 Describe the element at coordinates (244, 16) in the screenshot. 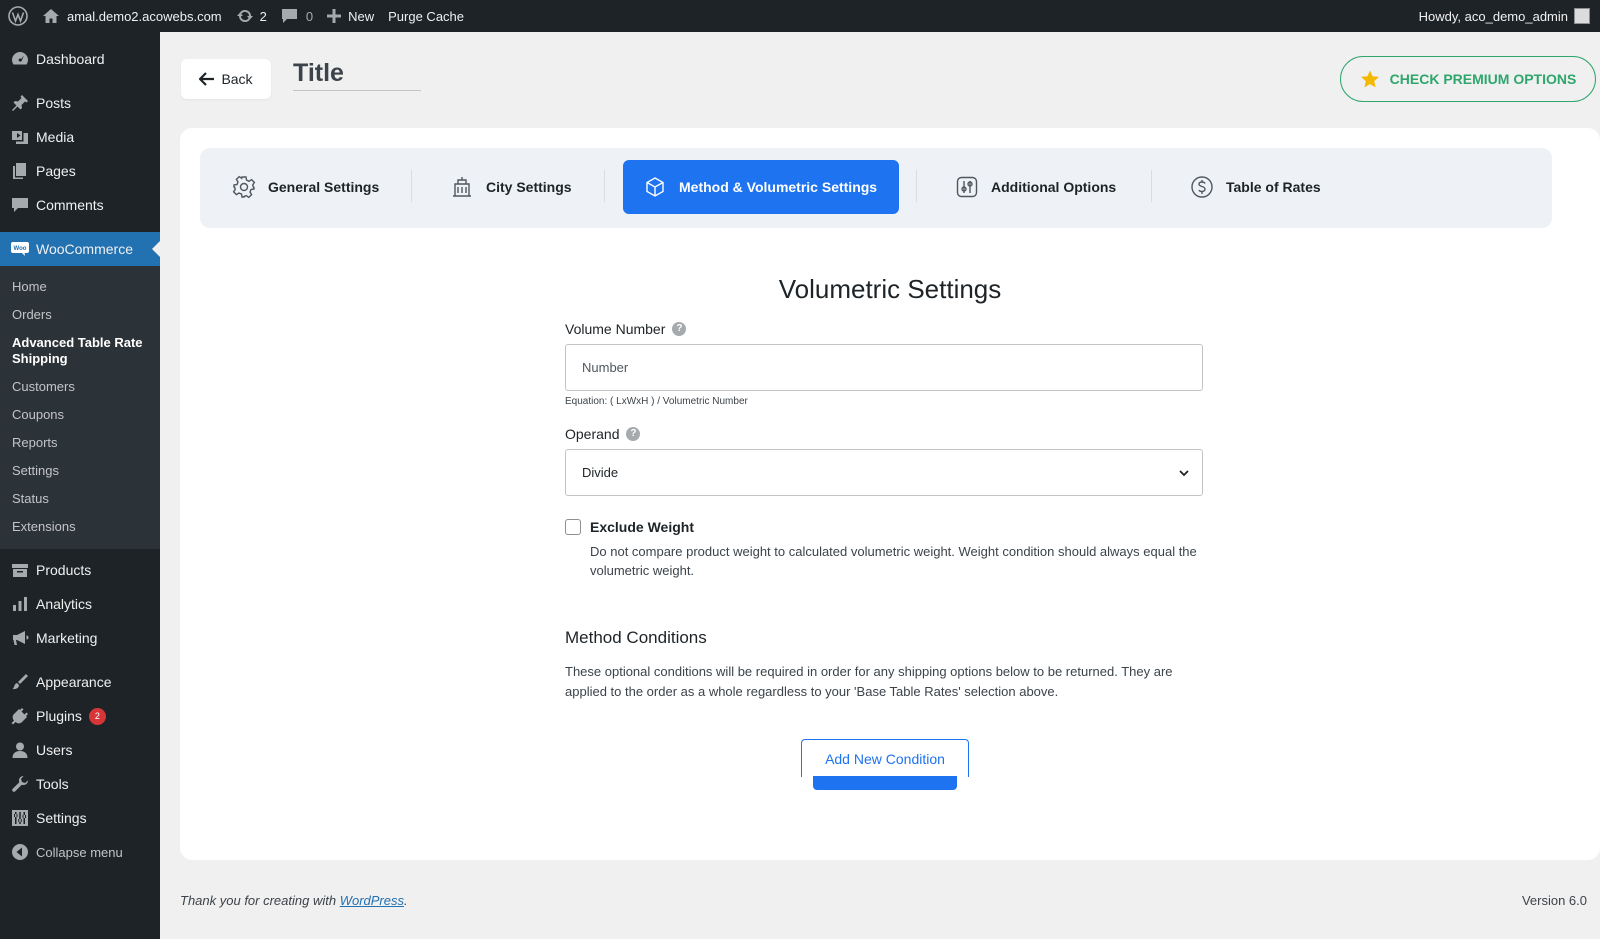

I see `updates-icon` at that location.